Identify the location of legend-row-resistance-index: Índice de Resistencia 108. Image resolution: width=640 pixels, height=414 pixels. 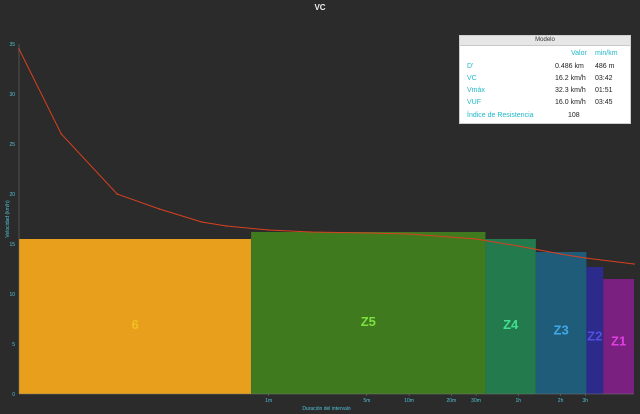
(546, 117).